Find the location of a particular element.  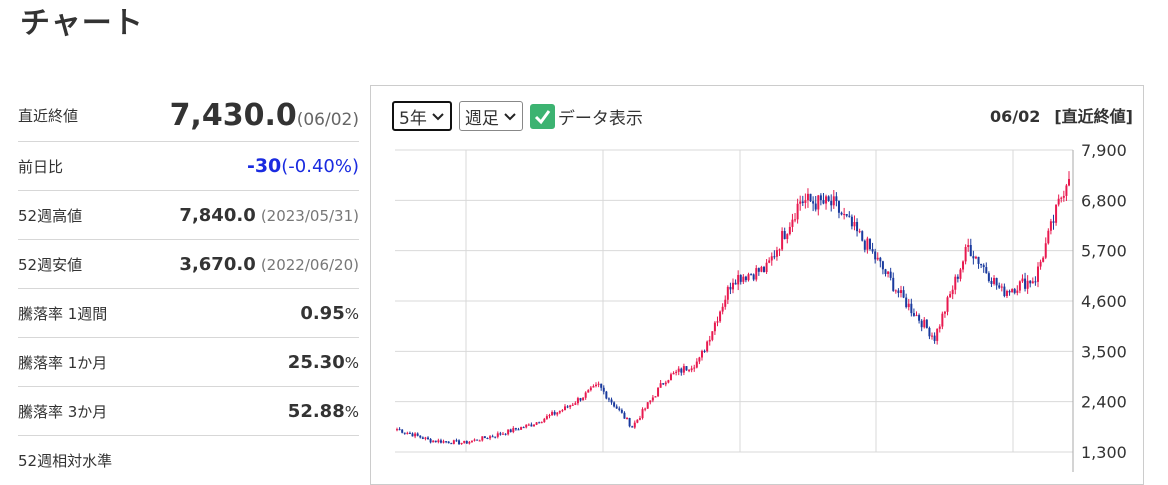

y-tick-label: 3,500 is located at coordinates (1104, 351).